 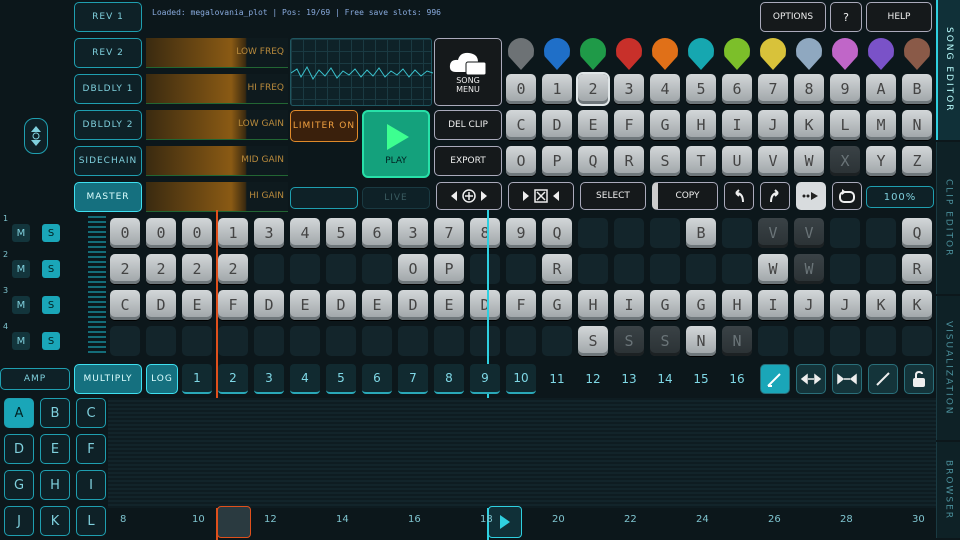 I want to click on stretch-tool-button, so click(x=811, y=379).